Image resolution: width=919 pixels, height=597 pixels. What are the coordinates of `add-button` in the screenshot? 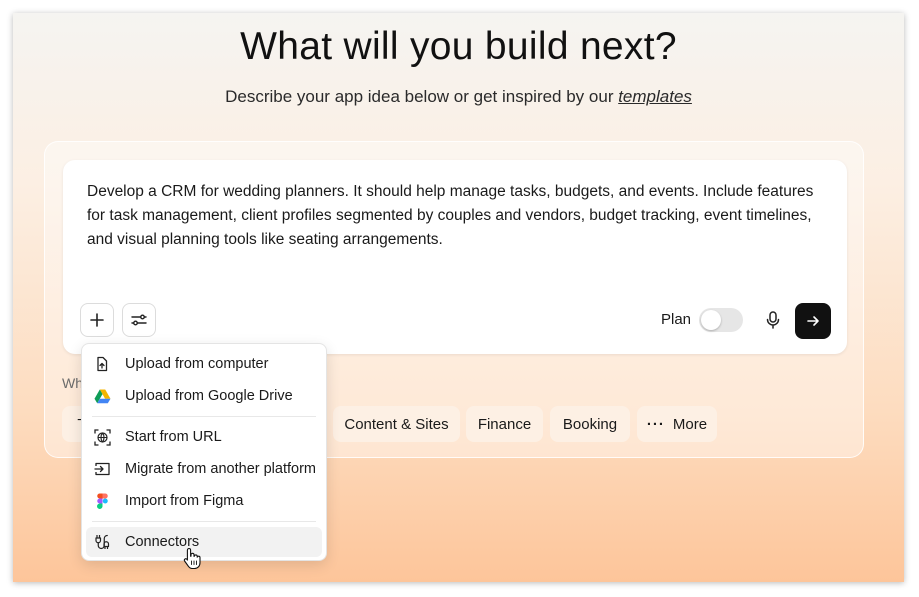 It's located at (97, 320).